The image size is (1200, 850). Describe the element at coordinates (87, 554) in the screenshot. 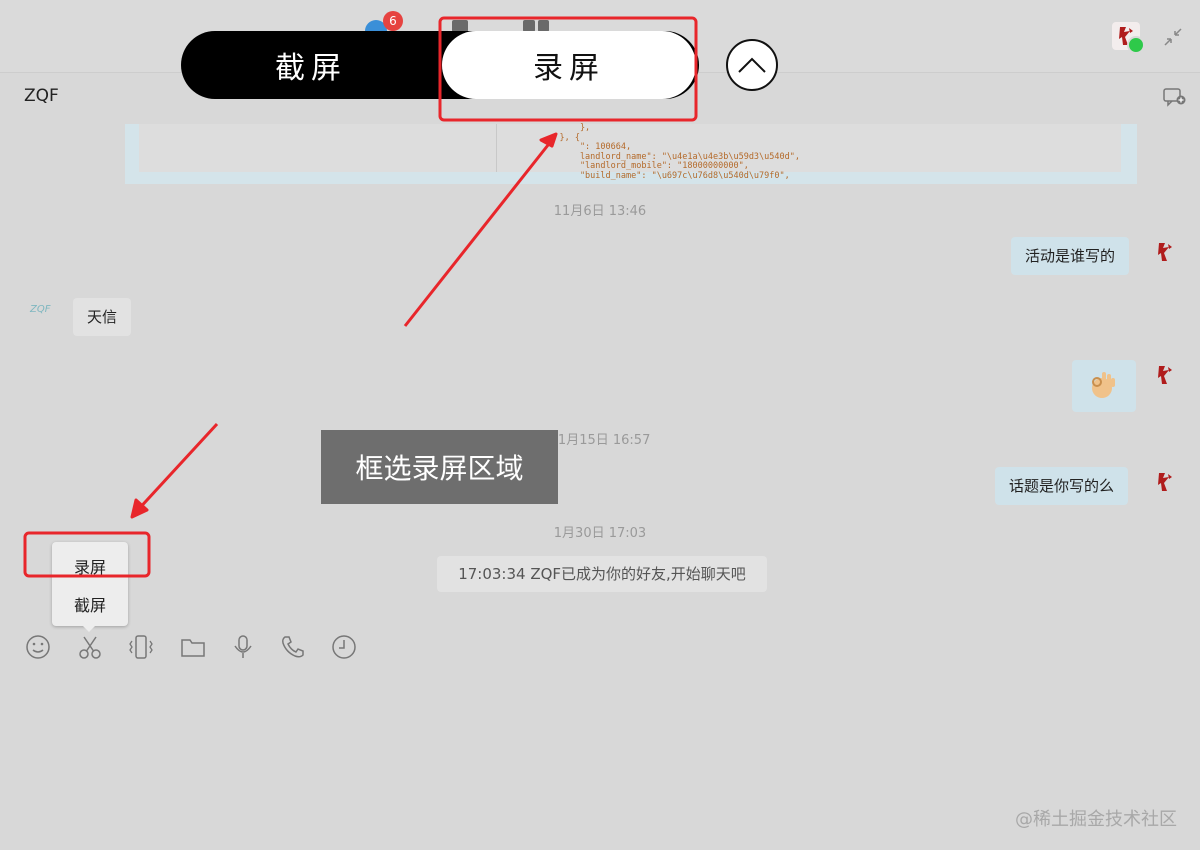

I see `highlight-box-record-menu` at that location.